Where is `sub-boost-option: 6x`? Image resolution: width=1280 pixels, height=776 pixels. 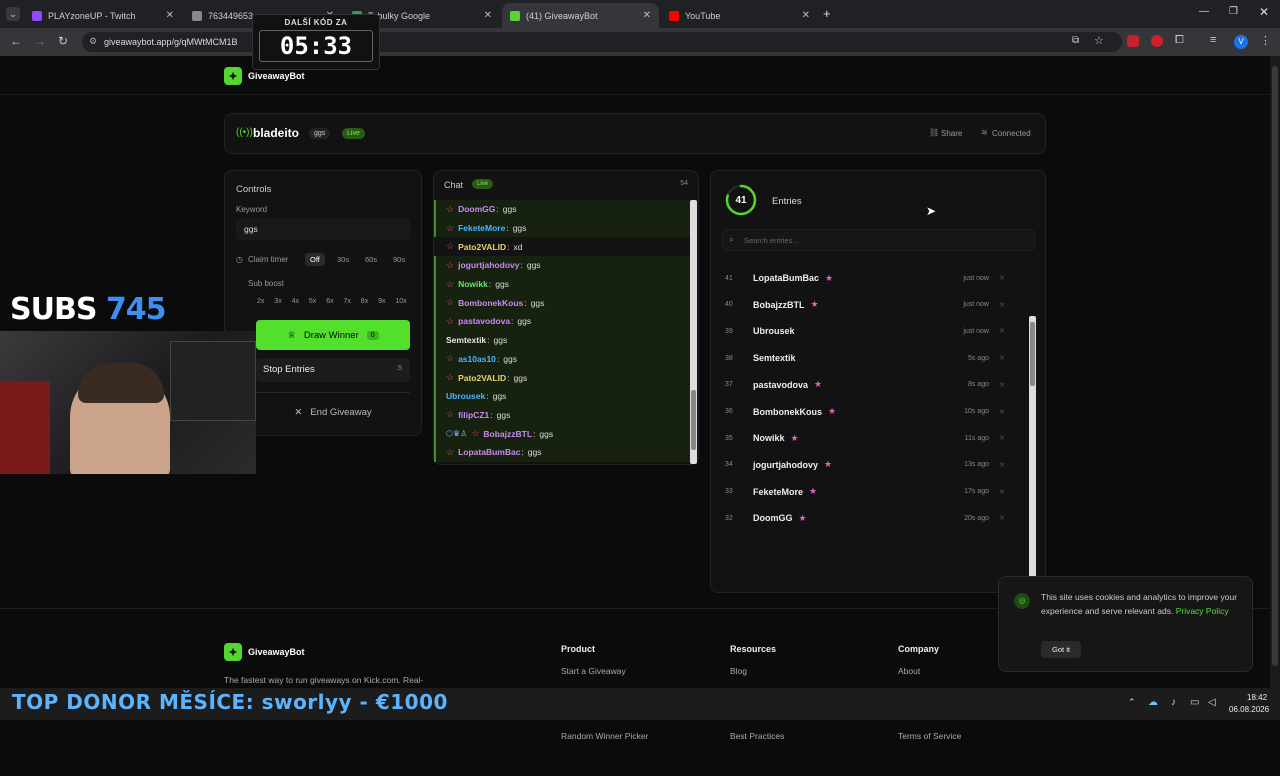 sub-boost-option: 6x is located at coordinates (329, 301).